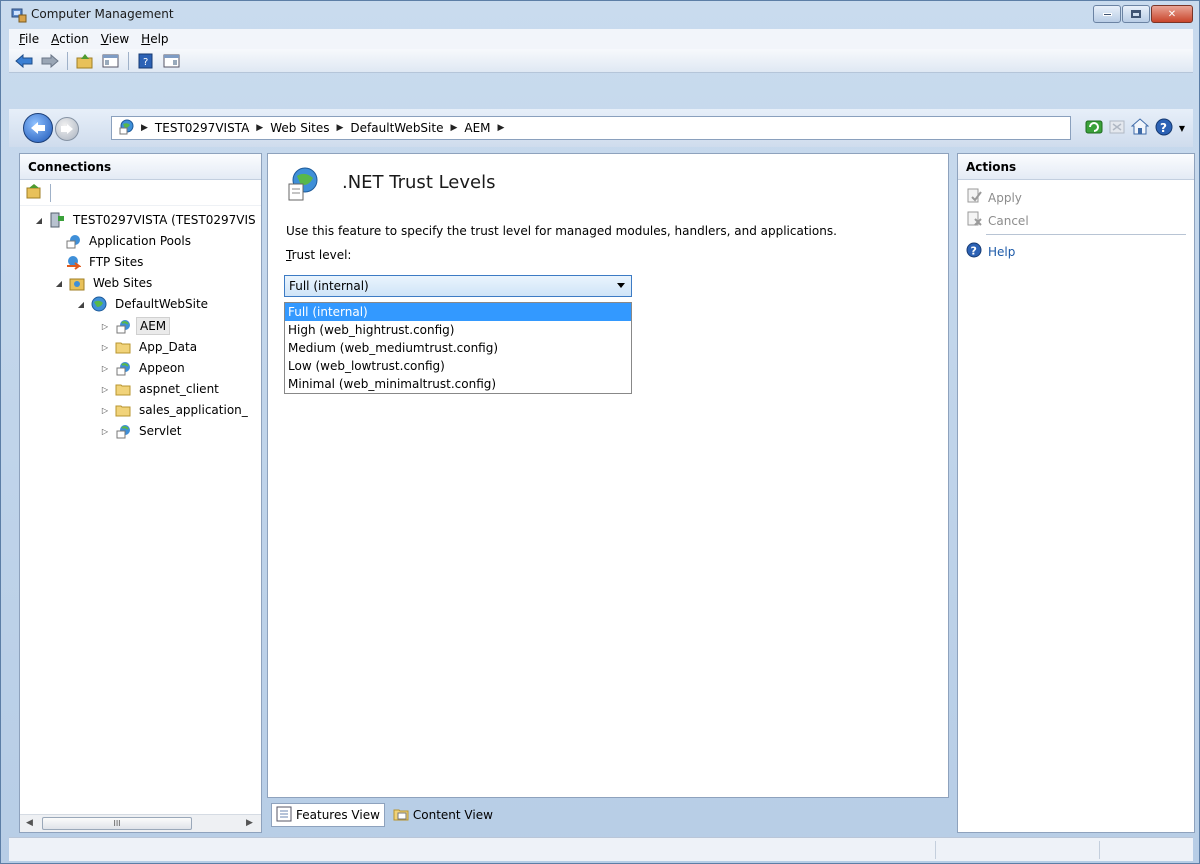  Describe the element at coordinates (119, 39) in the screenshot. I see `menu-view-label: iew` at that location.